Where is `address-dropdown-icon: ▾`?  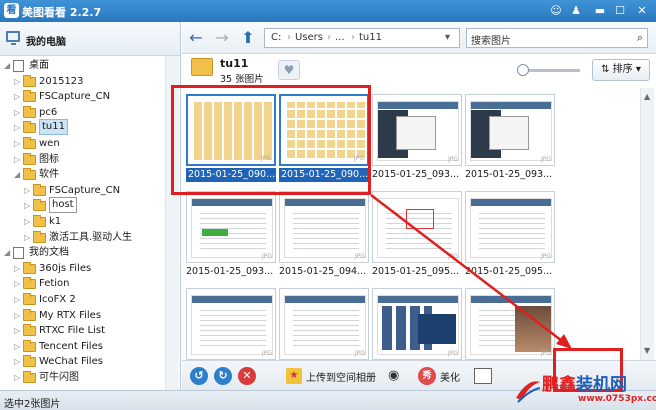 address-dropdown-icon: ▾ is located at coordinates (447, 37).